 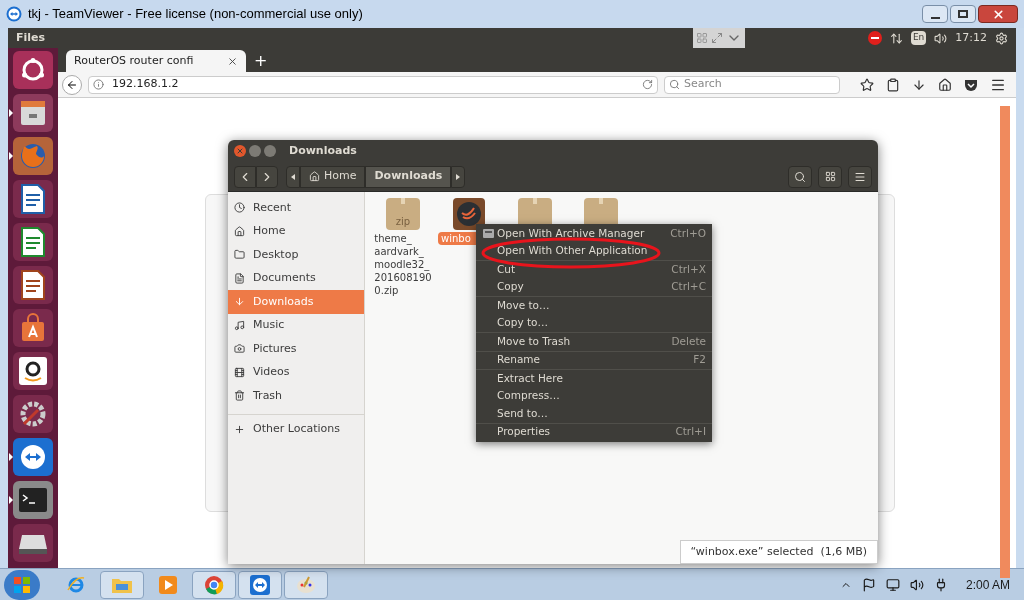 What do you see at coordinates (296, 231) in the screenshot?
I see `sidebar-item: Home` at bounding box center [296, 231].